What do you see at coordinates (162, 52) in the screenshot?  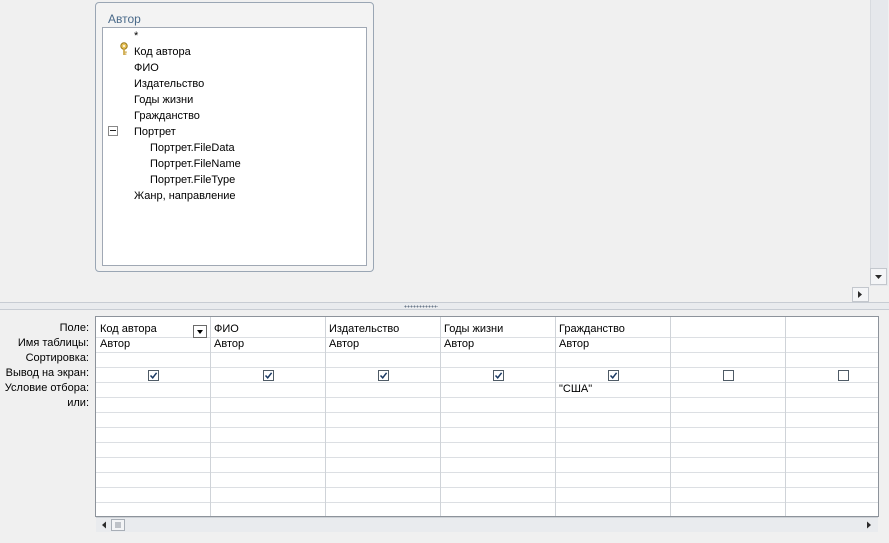 I see `field-item-author-code: Код автора` at bounding box center [162, 52].